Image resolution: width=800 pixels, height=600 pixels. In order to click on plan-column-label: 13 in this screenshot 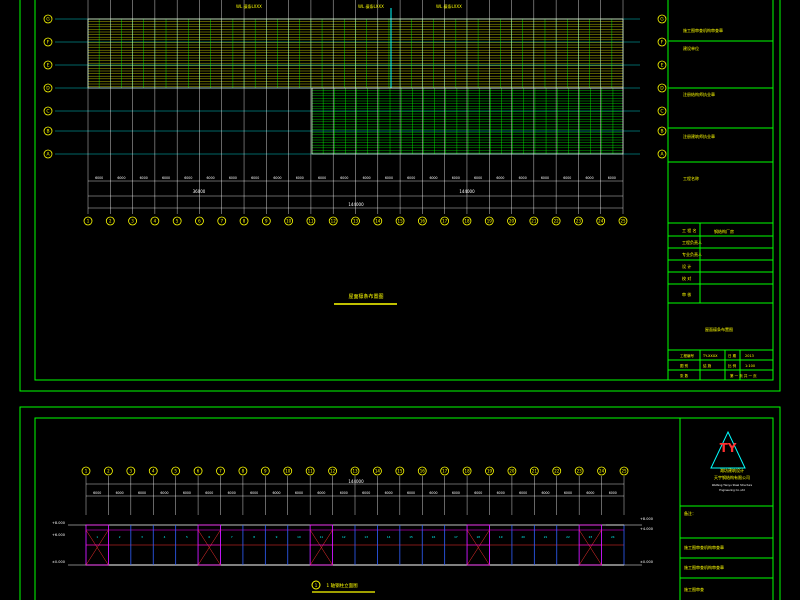, I will do `click(356, 221)`.